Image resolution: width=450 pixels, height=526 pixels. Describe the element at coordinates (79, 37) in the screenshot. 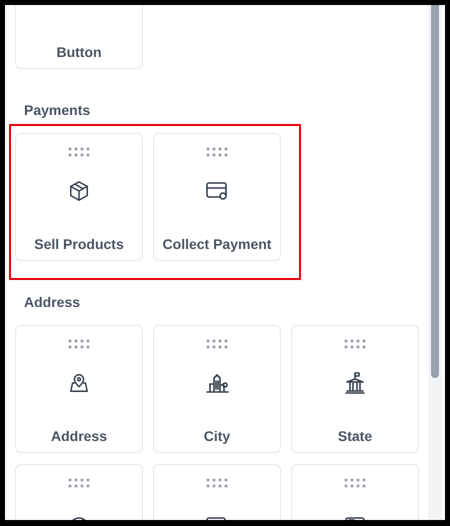

I see `component-card: Button` at that location.